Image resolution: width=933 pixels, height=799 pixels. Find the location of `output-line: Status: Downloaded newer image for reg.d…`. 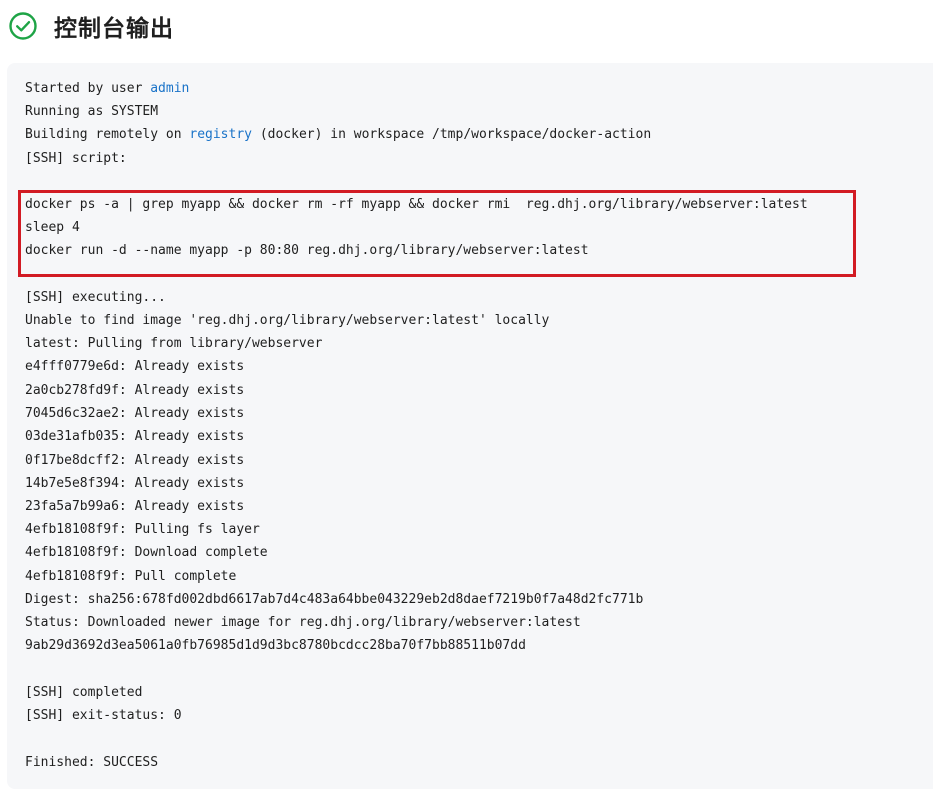

output-line: Status: Downloaded newer image for reg.d… is located at coordinates (303, 622).